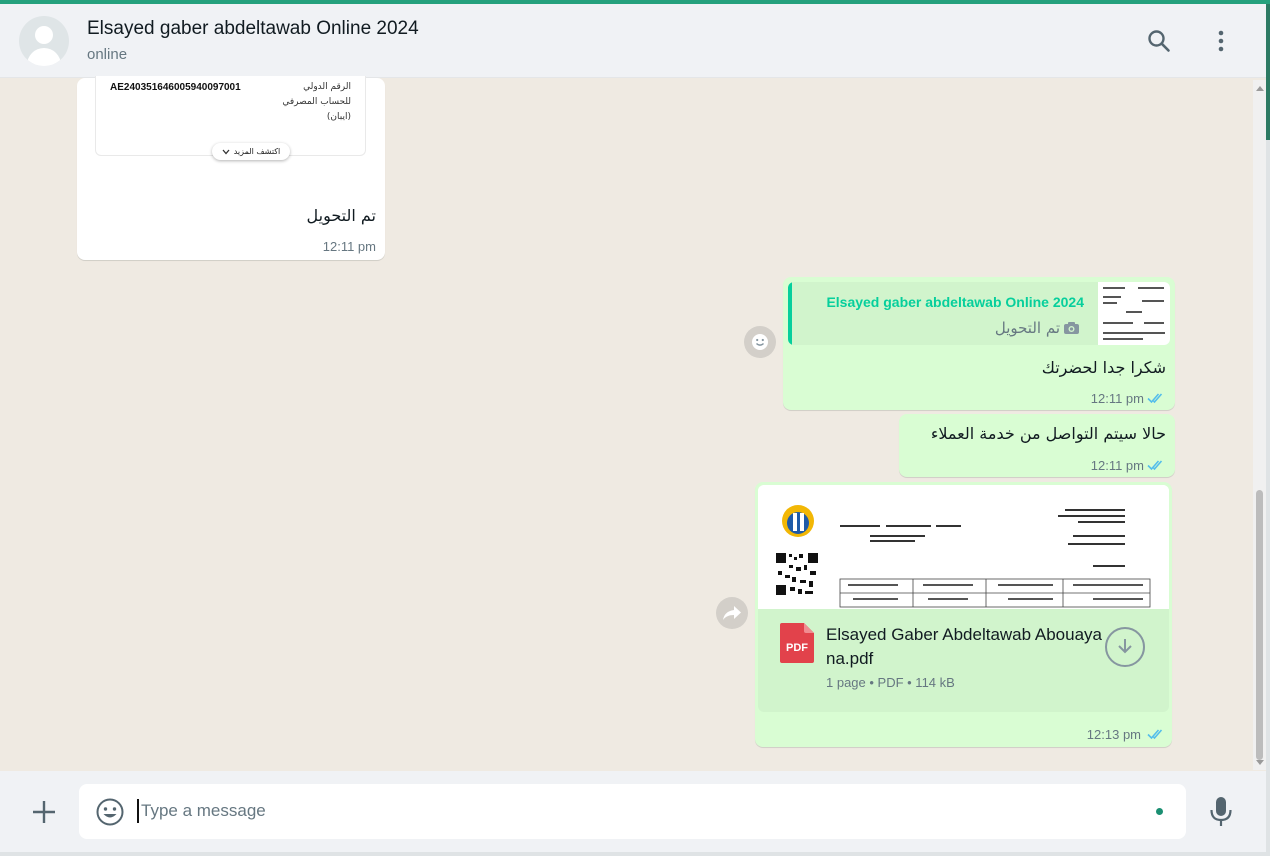  I want to click on download-icon, so click(1125, 646).